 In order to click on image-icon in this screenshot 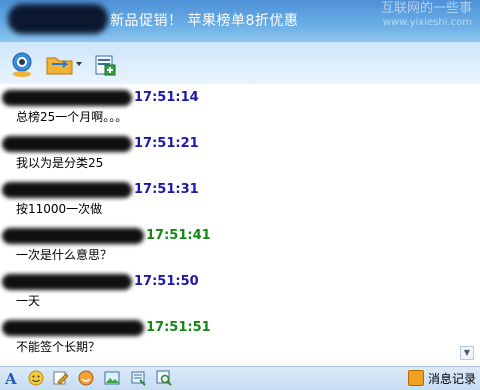, I will do `click(112, 378)`.